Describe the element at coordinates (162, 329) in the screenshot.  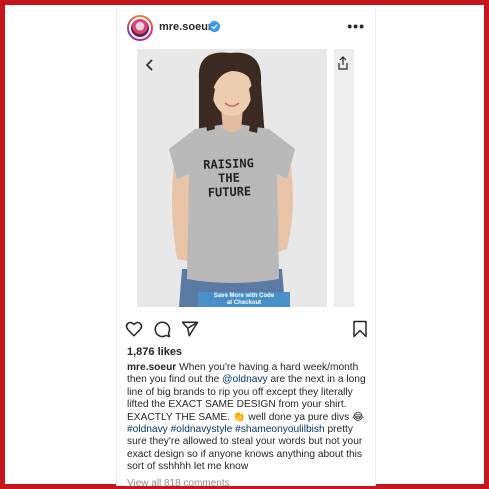
I see `comment-icon` at that location.